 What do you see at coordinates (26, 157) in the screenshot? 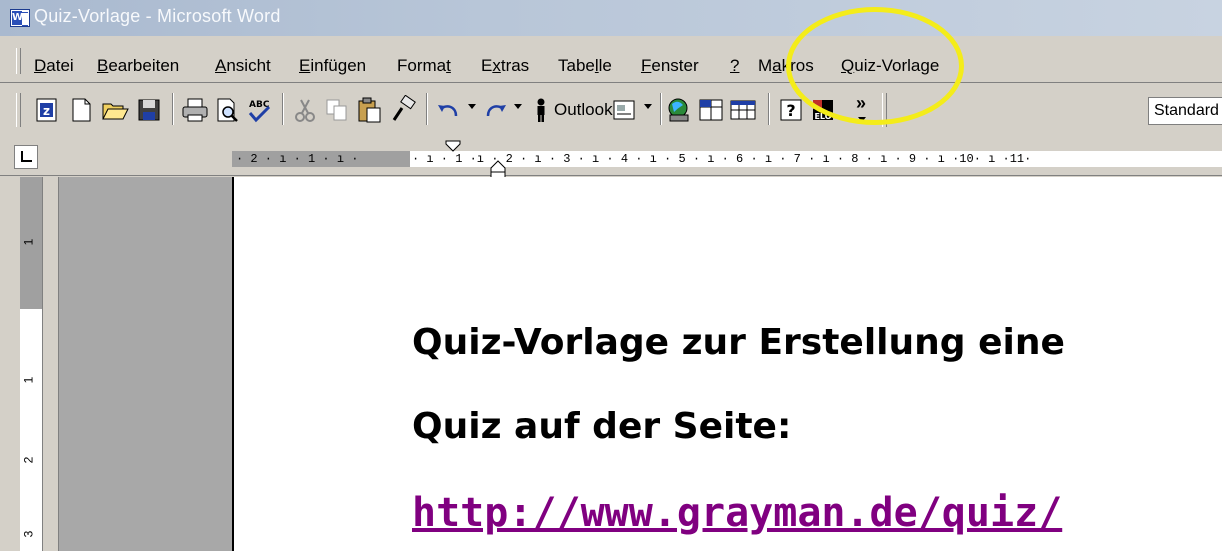
I see `tab-selector-icon` at bounding box center [26, 157].